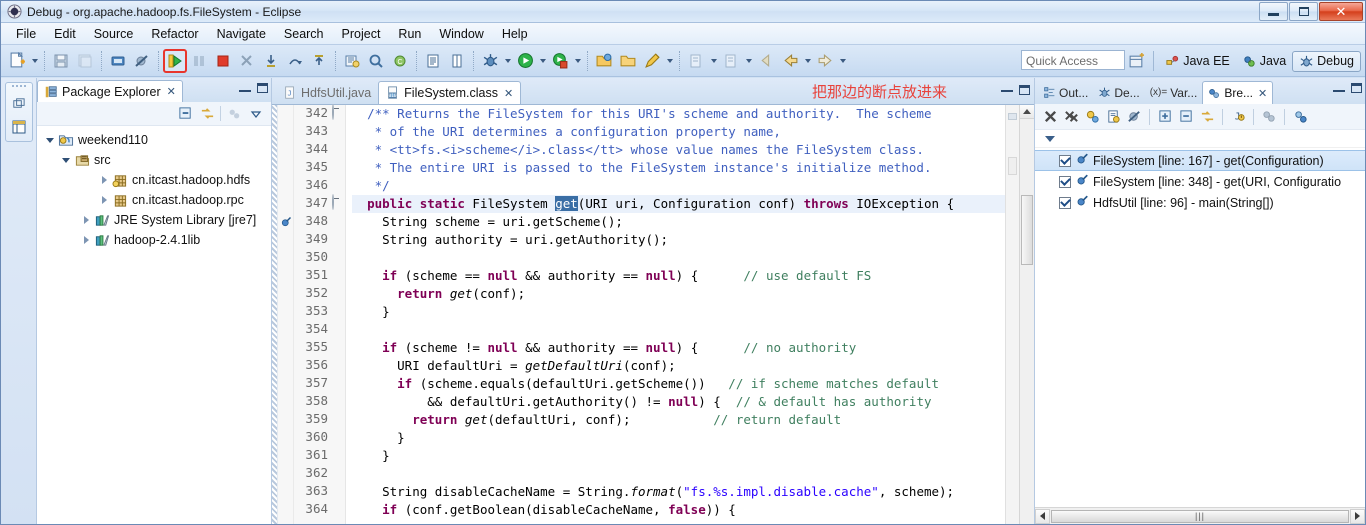 This screenshot has height=525, width=1366. Describe the element at coordinates (19, 127) in the screenshot. I see `package-explorer-fastview-icon` at that location.